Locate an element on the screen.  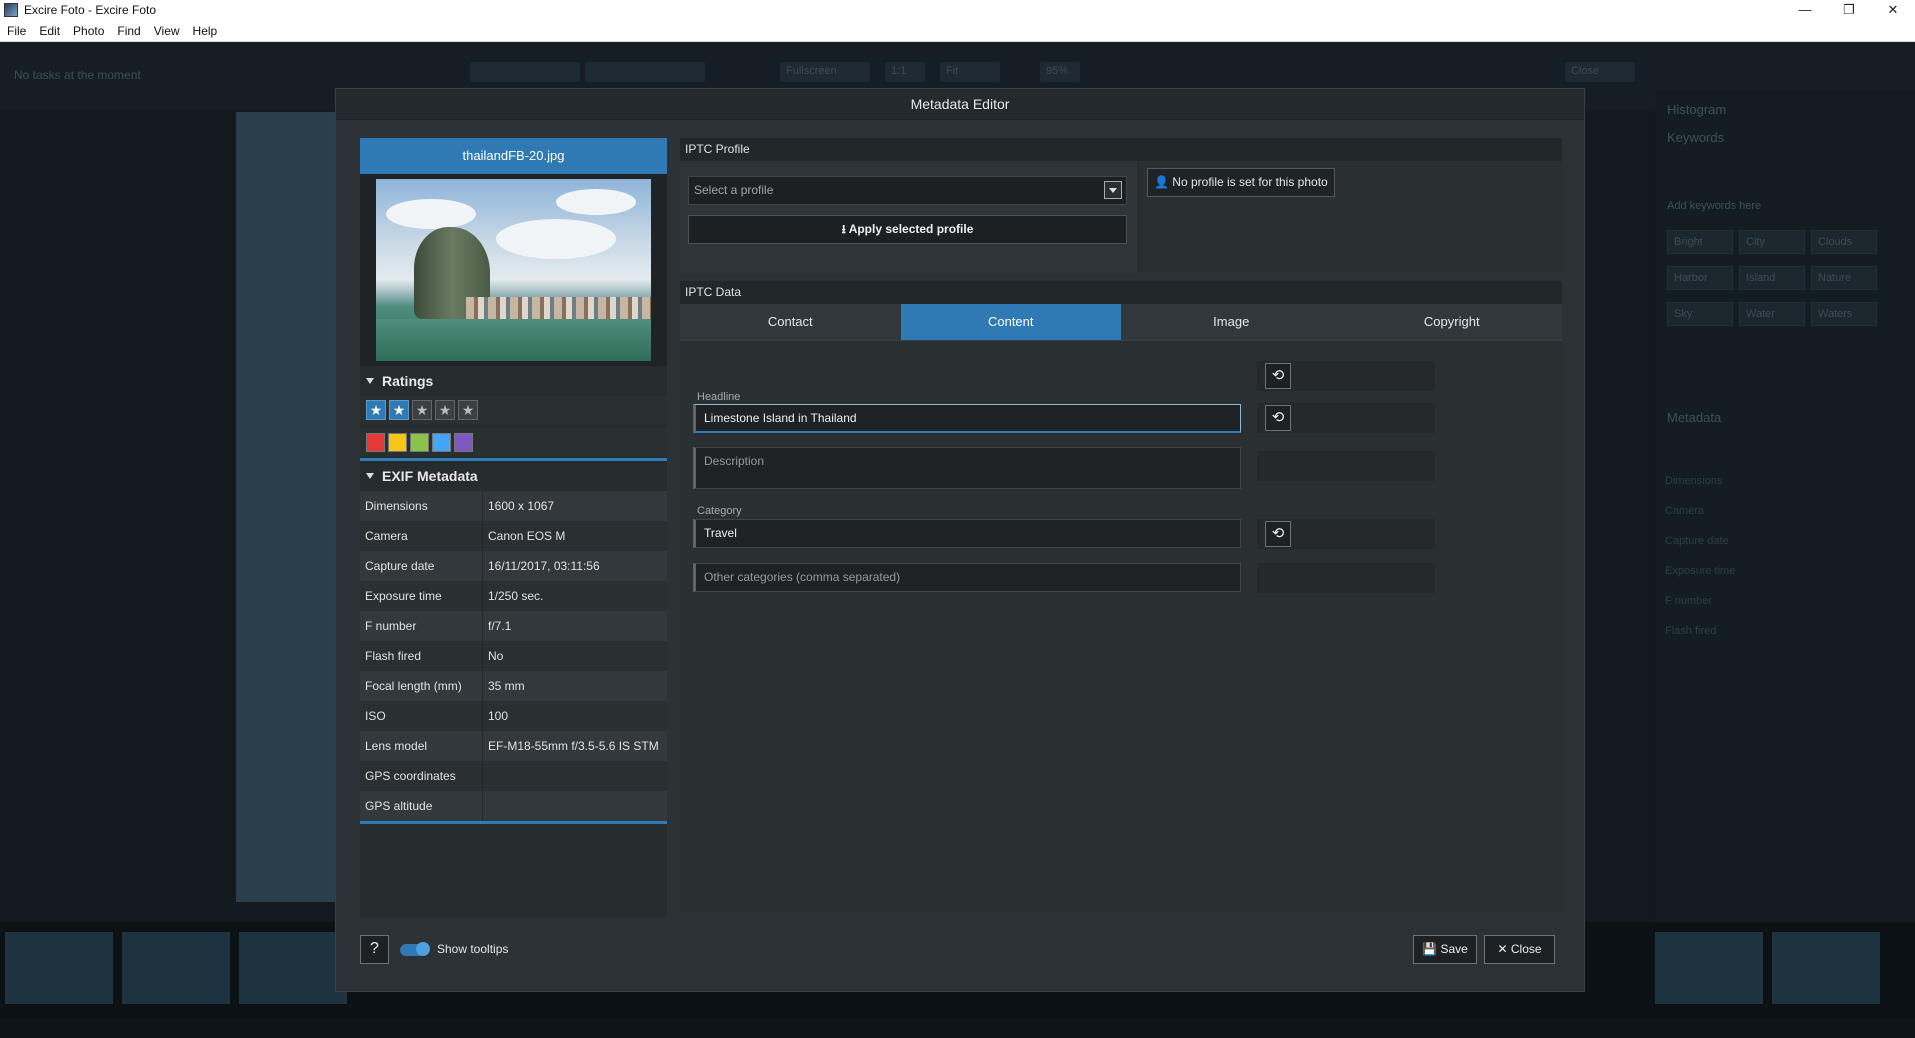
exif-value: No is located at coordinates (496, 656).